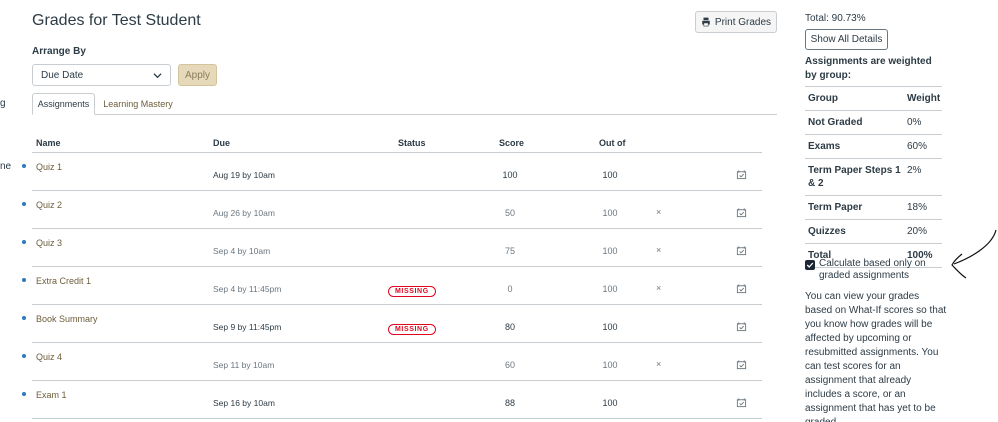 The image size is (998, 422). What do you see at coordinates (512, 143) in the screenshot?
I see `column-header-score: Score` at bounding box center [512, 143].